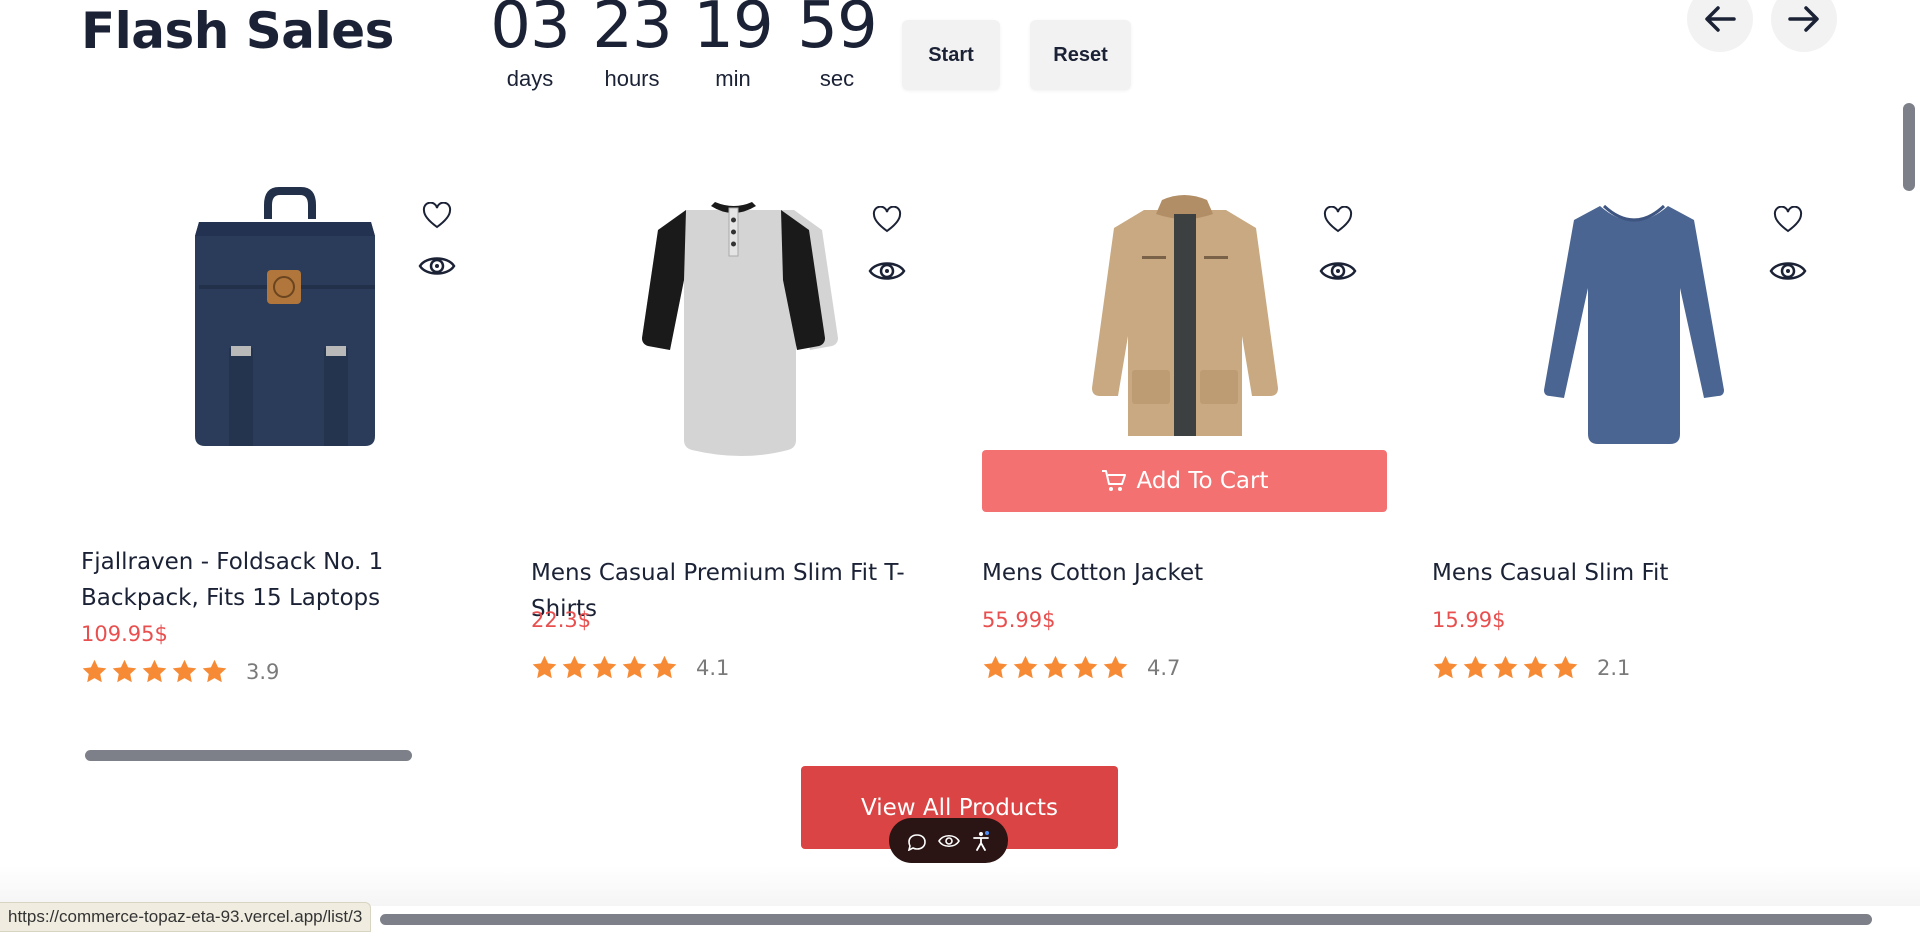  Describe the element at coordinates (917, 841) in the screenshot. I see `chat-icon` at that location.